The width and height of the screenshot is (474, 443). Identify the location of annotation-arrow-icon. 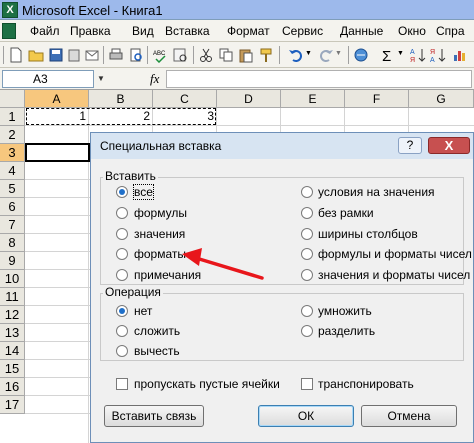
(223, 264).